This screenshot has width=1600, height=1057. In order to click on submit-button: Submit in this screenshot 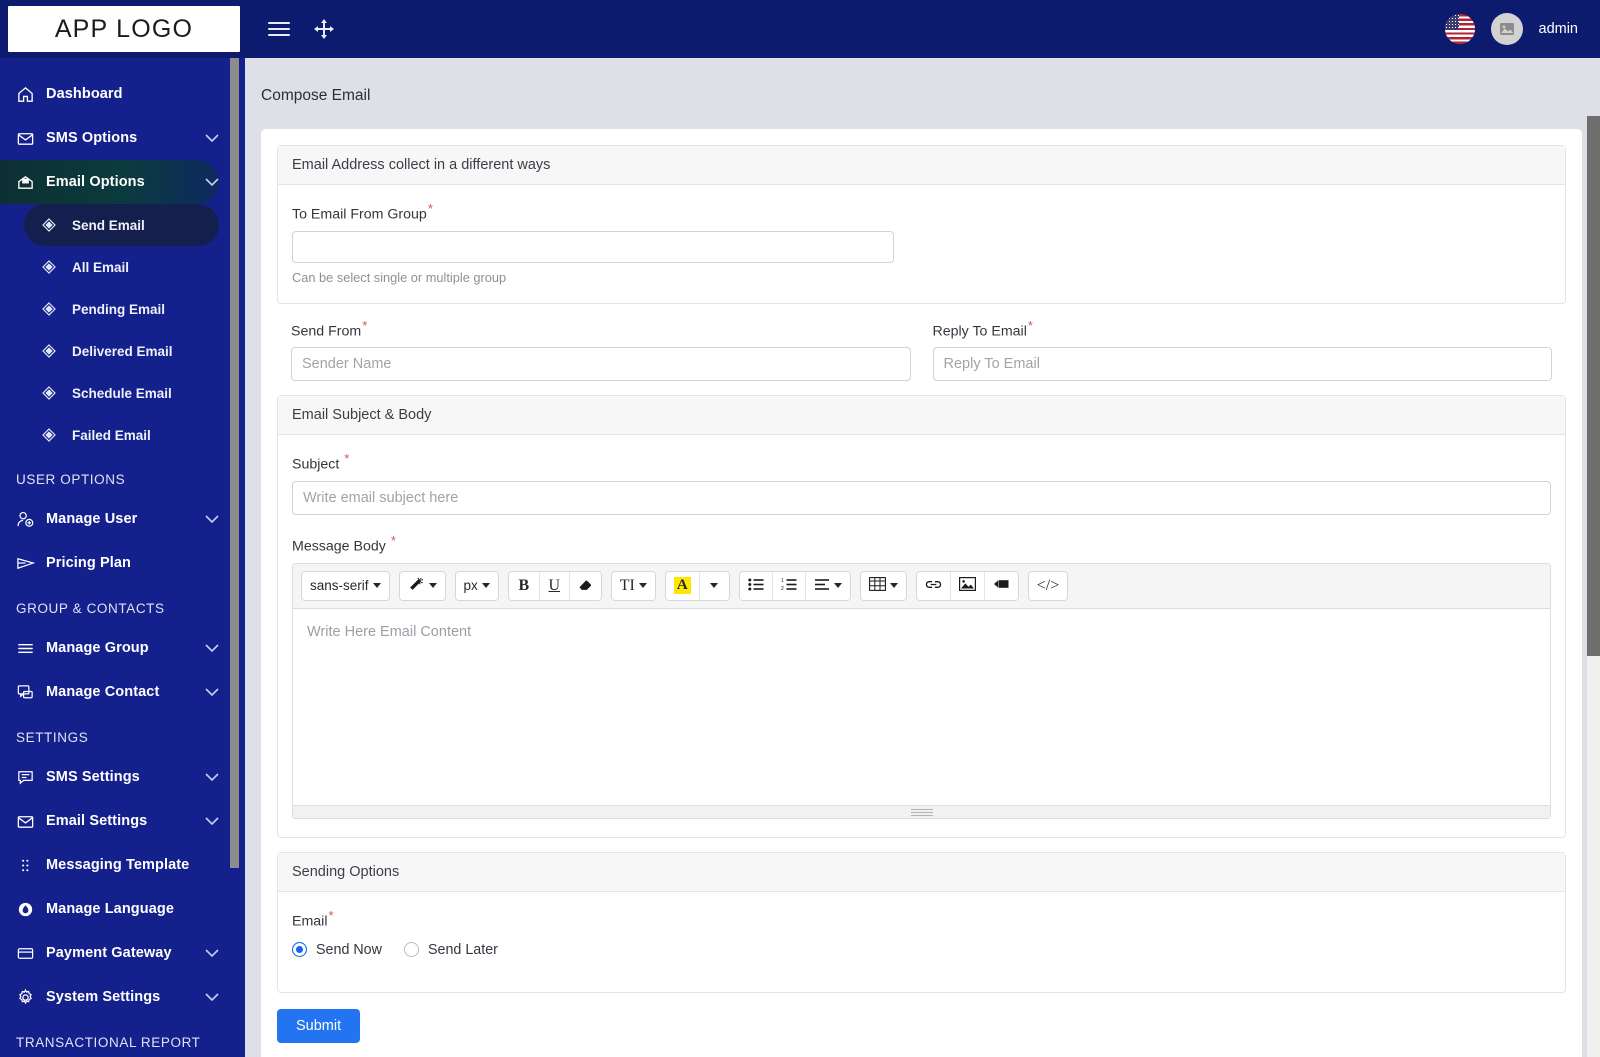, I will do `click(319, 1025)`.